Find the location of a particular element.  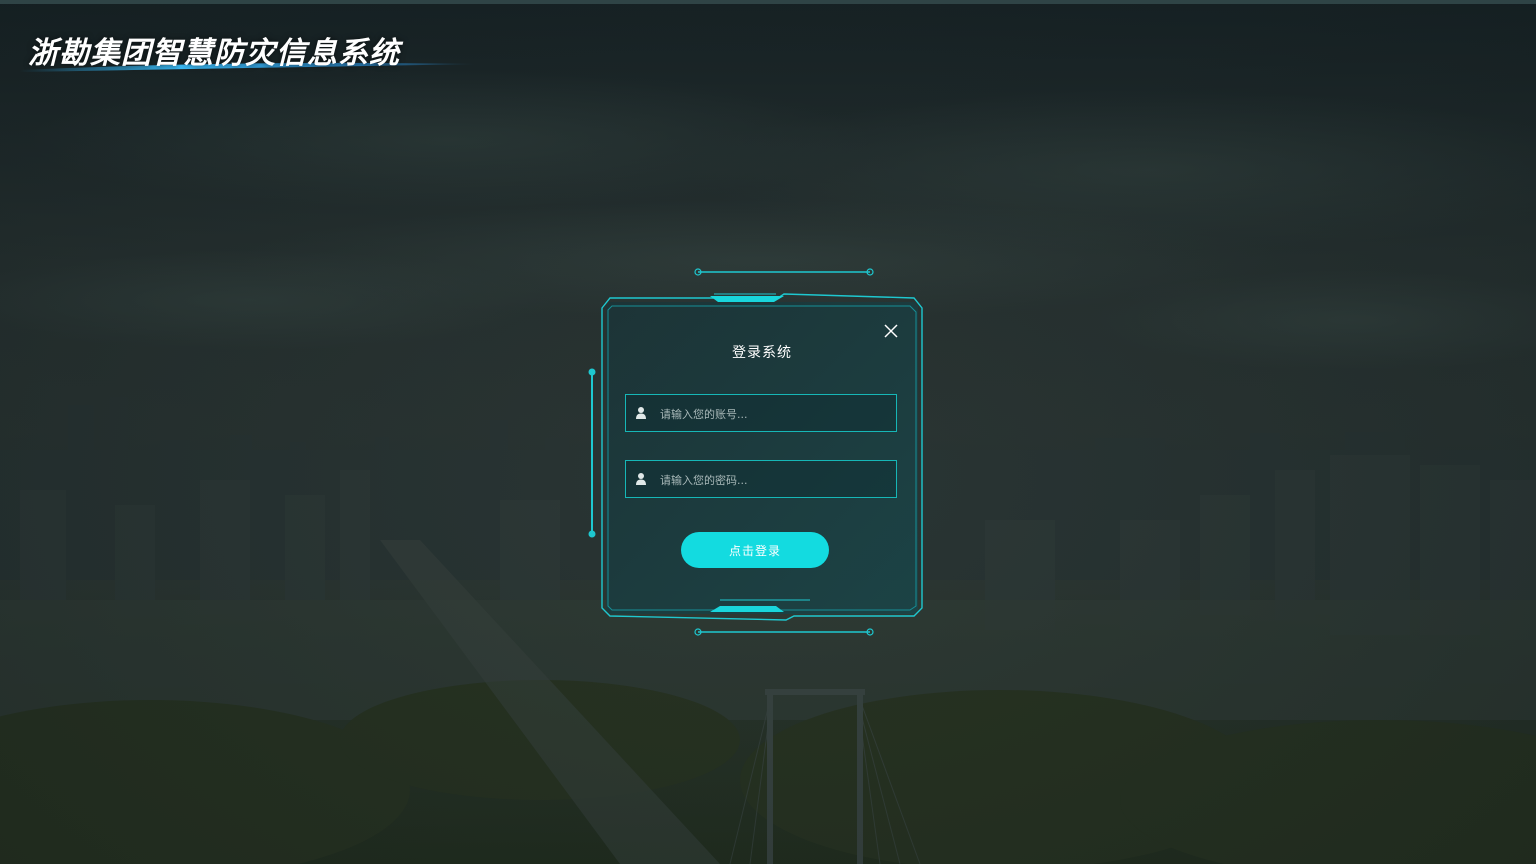

top-border is located at coordinates (768, 2).